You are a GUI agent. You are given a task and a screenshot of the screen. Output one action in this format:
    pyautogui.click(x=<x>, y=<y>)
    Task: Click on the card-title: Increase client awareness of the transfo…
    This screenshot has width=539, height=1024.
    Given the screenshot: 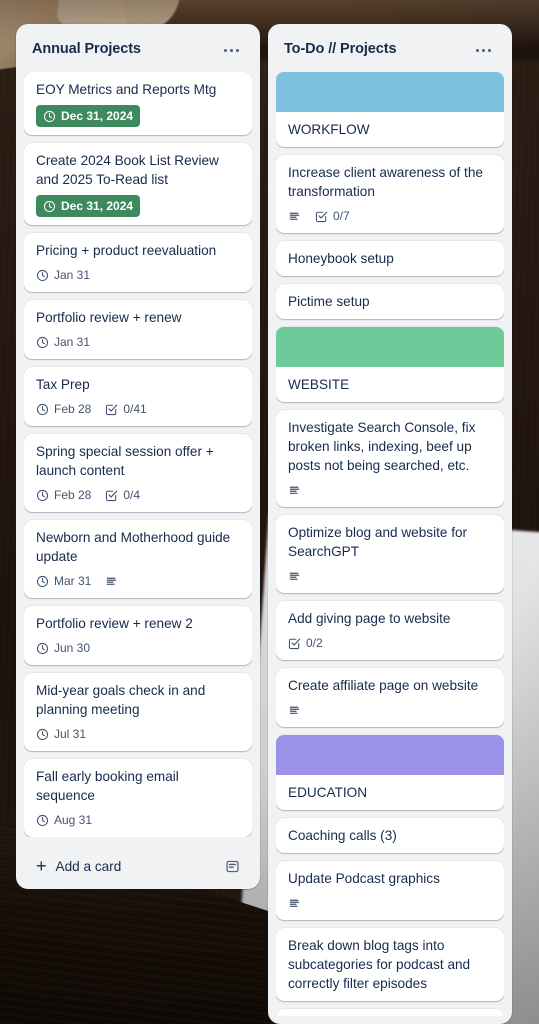 What is the action you would take?
    pyautogui.click(x=385, y=182)
    